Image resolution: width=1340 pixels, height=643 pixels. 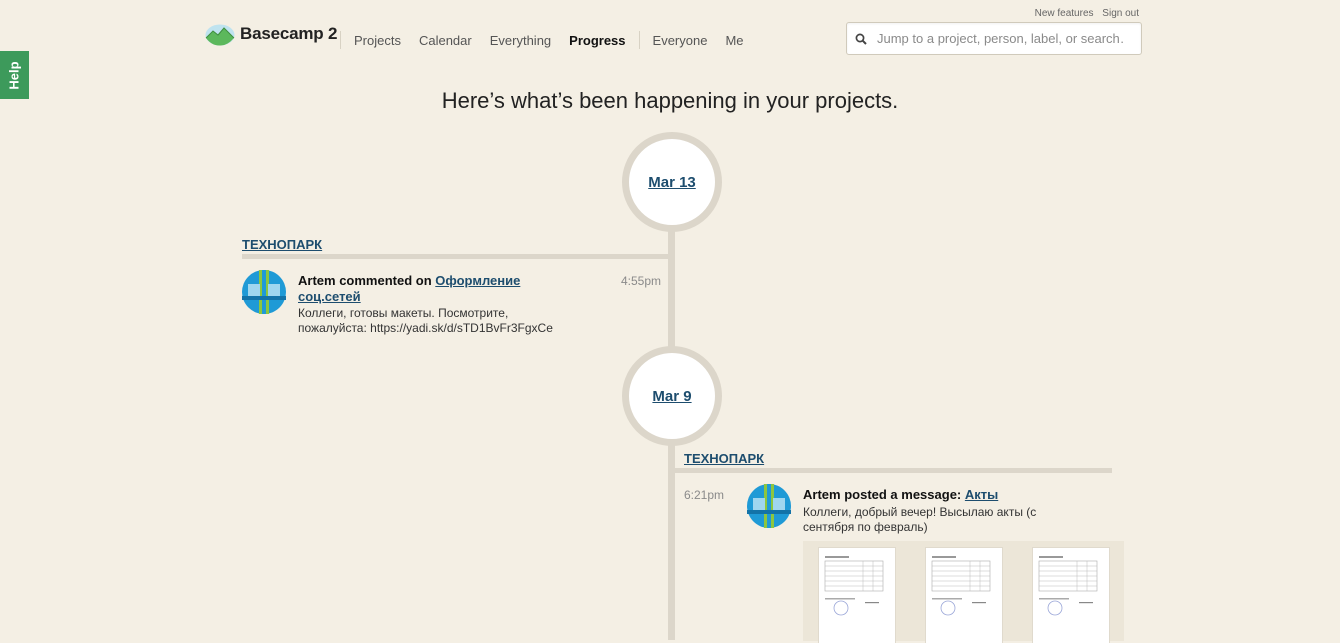 I want to click on top-links: New features Sign out, so click(x=1084, y=13).